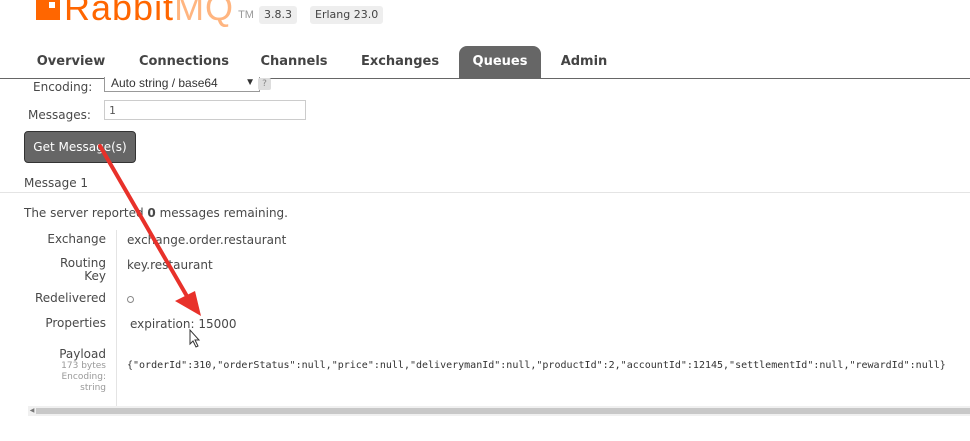  What do you see at coordinates (205, 110) in the screenshot?
I see `messages-count-input` at bounding box center [205, 110].